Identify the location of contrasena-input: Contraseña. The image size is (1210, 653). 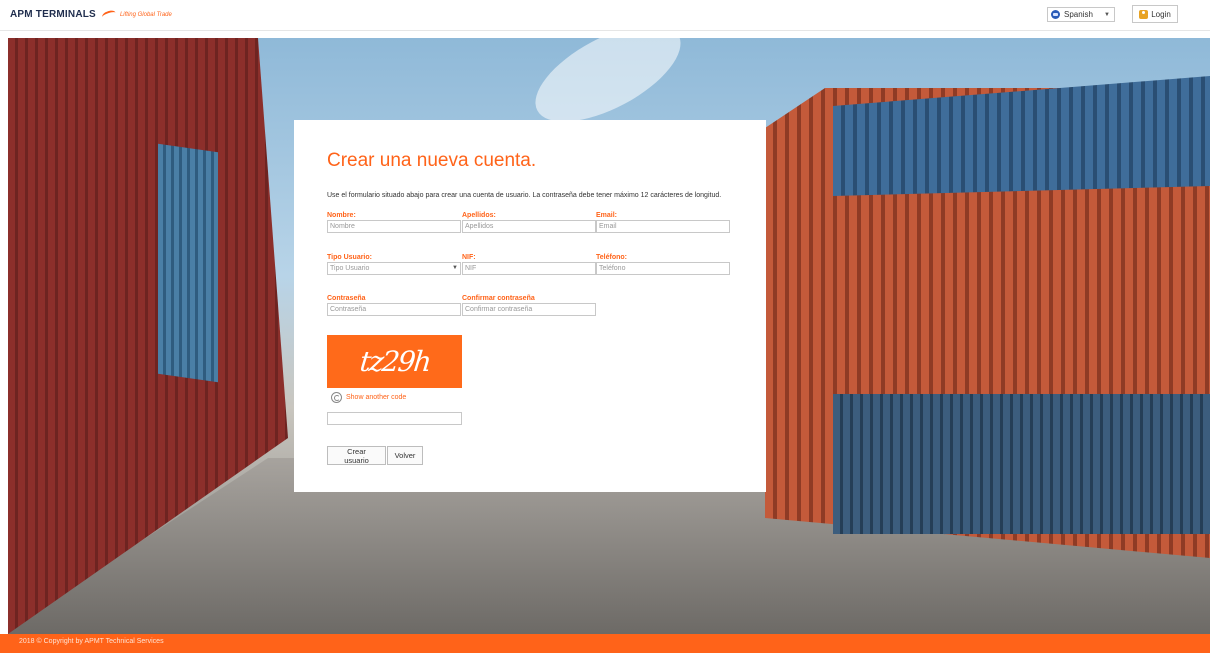
(394, 309).